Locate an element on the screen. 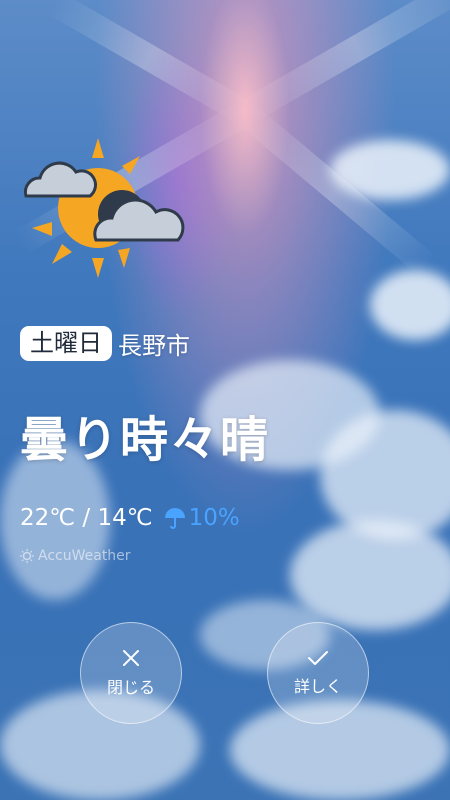 This screenshot has width=450, height=800. temperature-row: 22℃ / 14℃ 10% is located at coordinates (130, 518).